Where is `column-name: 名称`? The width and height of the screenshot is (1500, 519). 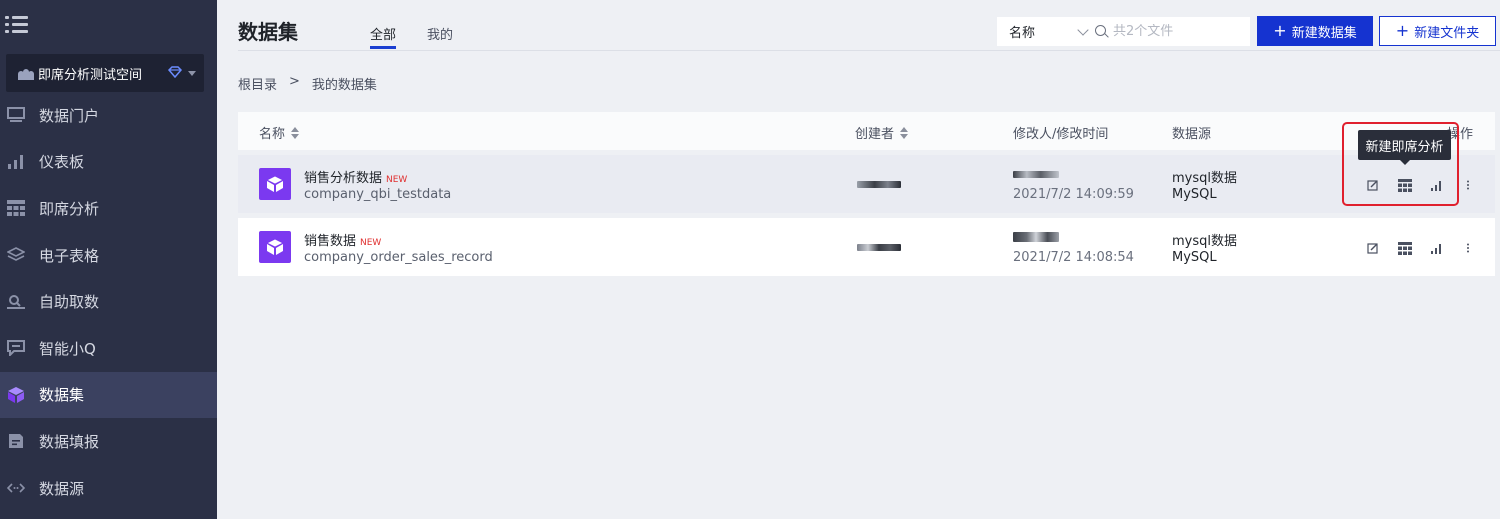
column-name: 名称 is located at coordinates (279, 132).